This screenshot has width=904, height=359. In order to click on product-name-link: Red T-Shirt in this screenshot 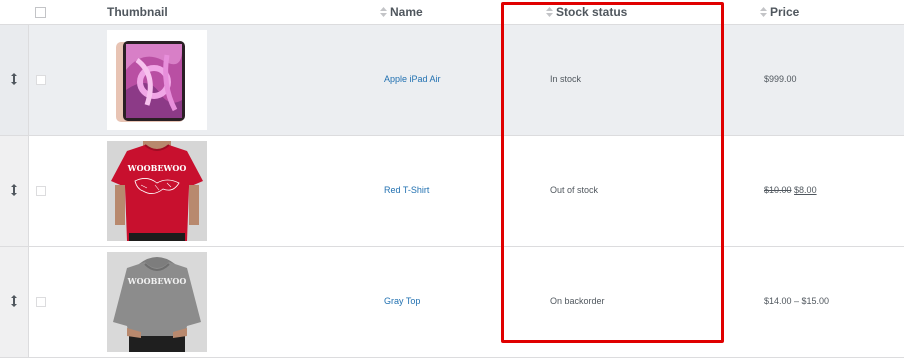, I will do `click(406, 190)`.